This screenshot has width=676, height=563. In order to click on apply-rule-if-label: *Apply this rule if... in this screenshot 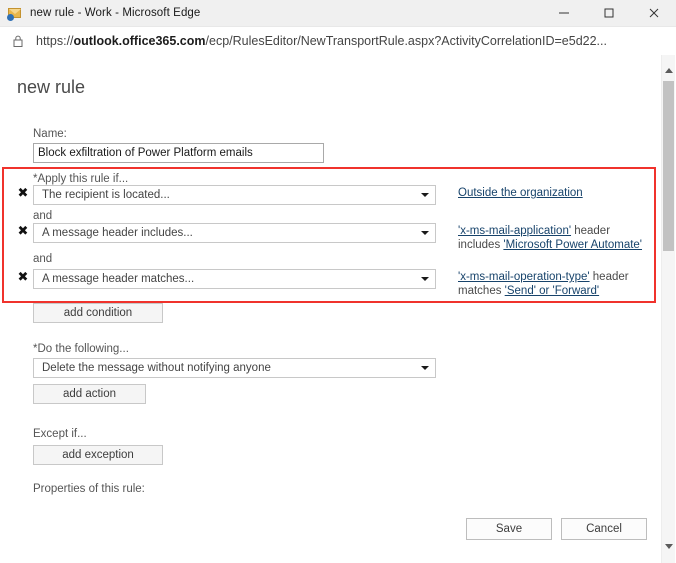, I will do `click(81, 179)`.